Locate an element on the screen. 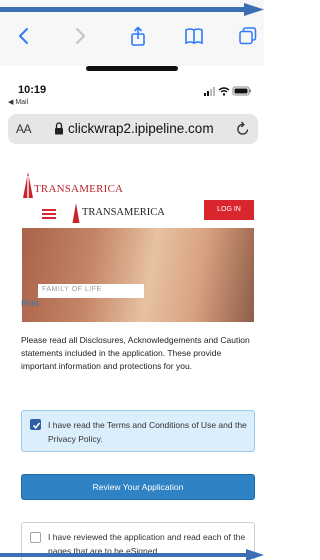  embedded-site-header: TRANSAMERICA LOG IN is located at coordinates (138, 214).